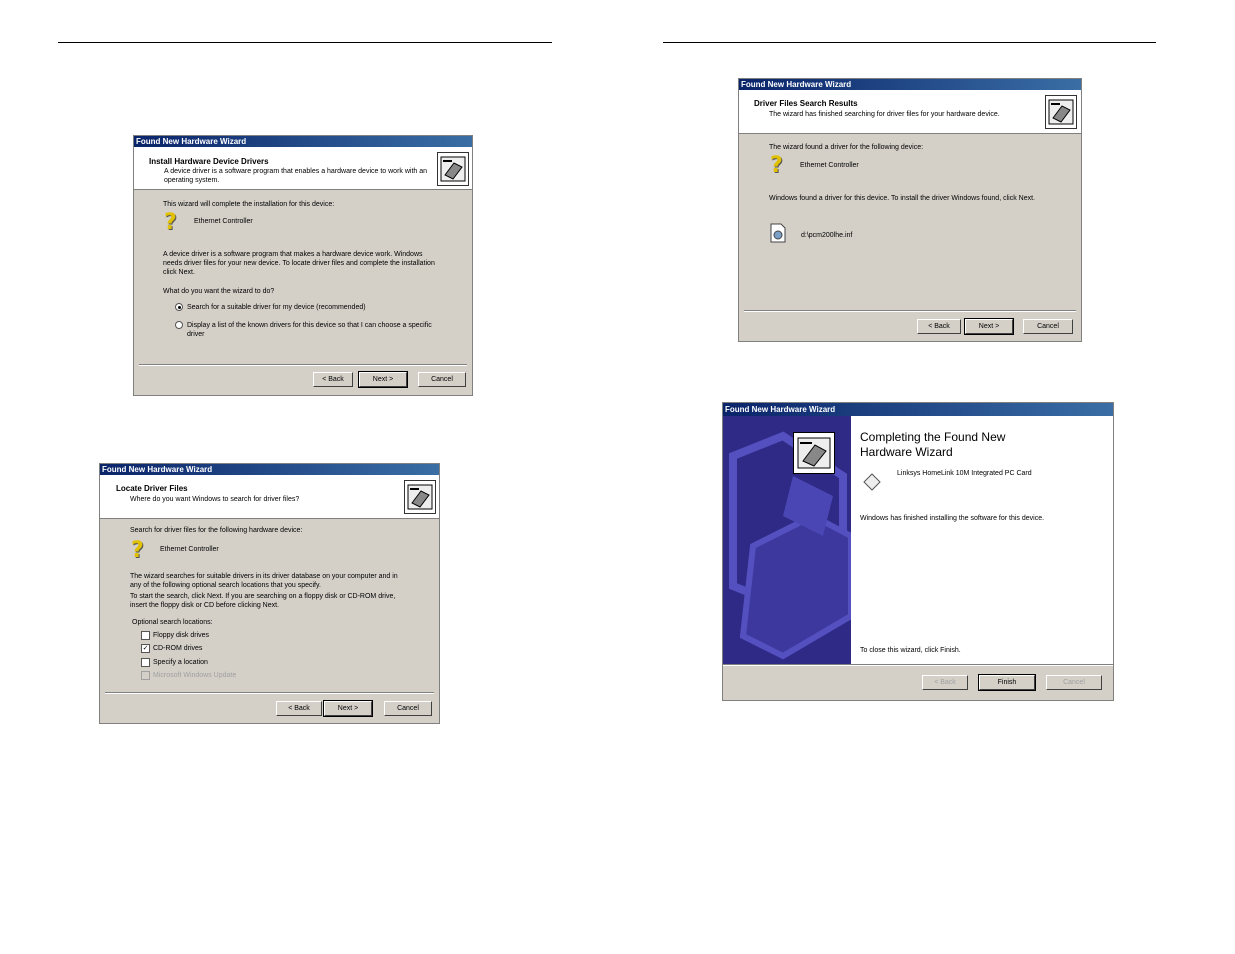  I want to click on floppy-checkbox, so click(145, 635).